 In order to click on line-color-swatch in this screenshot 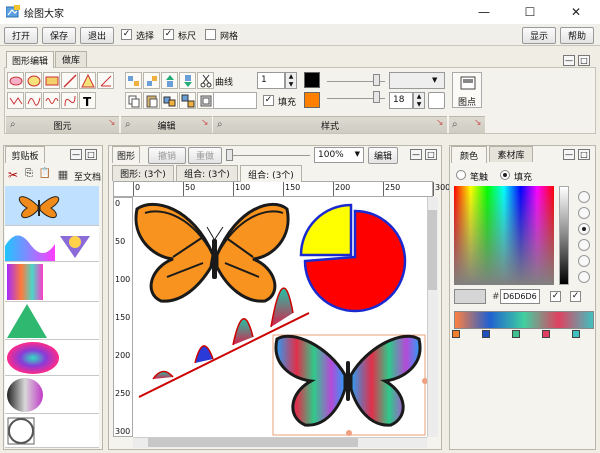, I will do `click(312, 80)`.